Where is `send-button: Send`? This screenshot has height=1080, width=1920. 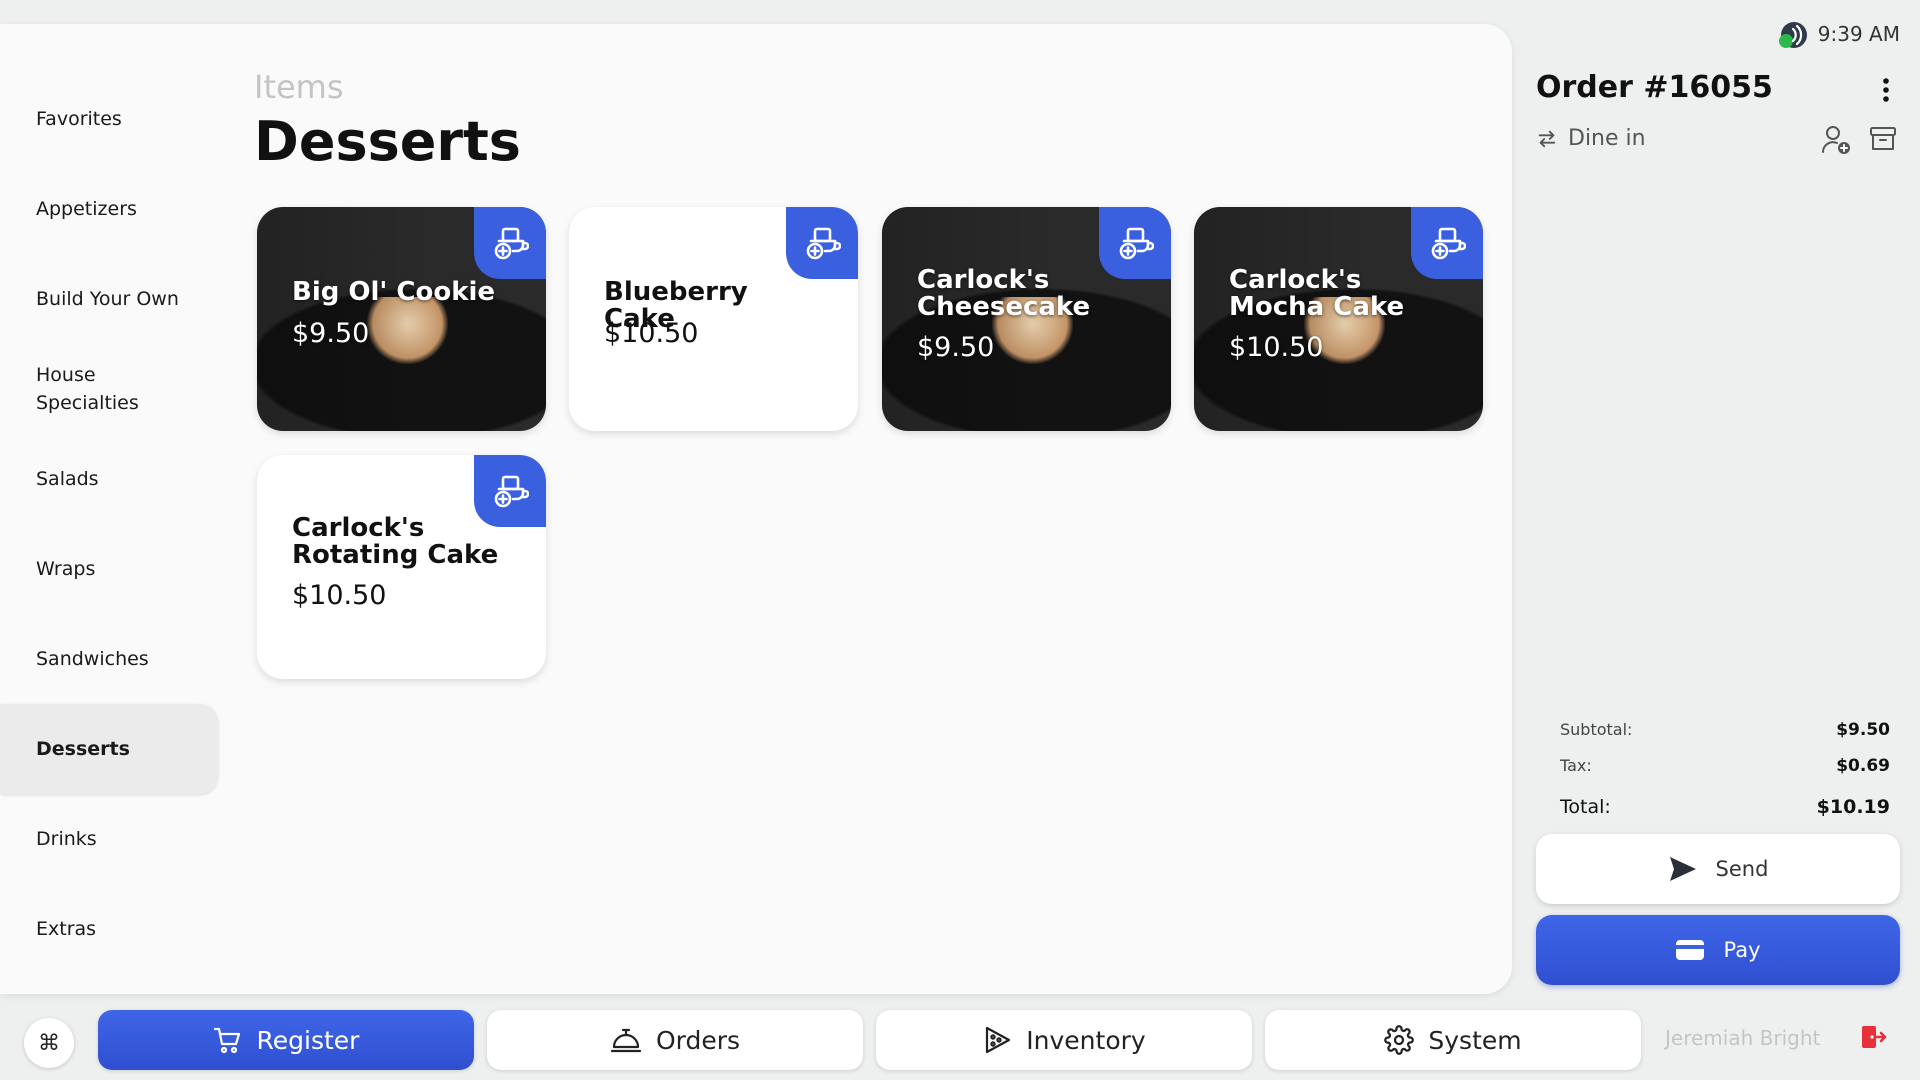 send-button: Send is located at coordinates (1718, 869).